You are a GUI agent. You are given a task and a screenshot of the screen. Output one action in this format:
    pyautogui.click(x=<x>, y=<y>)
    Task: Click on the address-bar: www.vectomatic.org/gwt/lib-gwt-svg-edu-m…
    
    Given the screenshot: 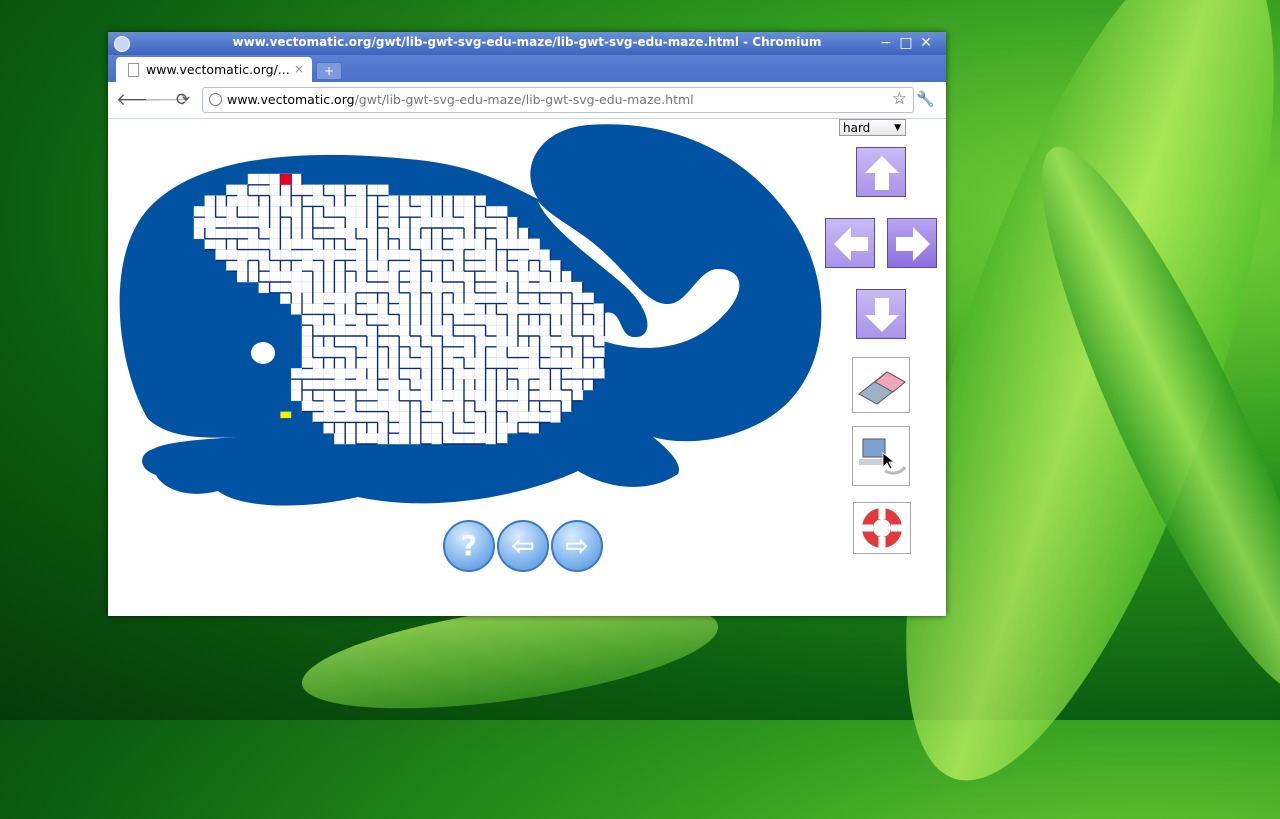 What is the action you would take?
    pyautogui.click(x=558, y=100)
    